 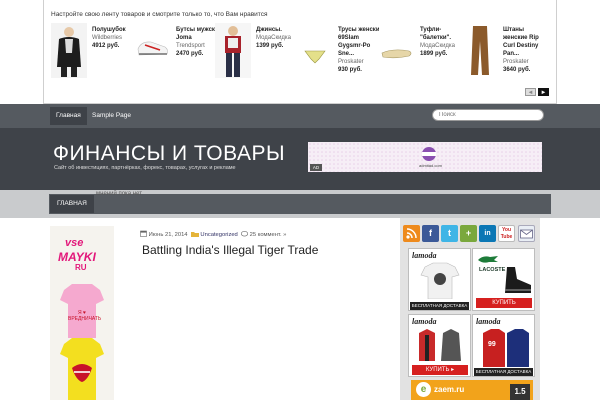 What do you see at coordinates (218, 235) in the screenshot?
I see `post-category-link: Uncategorized` at bounding box center [218, 235].